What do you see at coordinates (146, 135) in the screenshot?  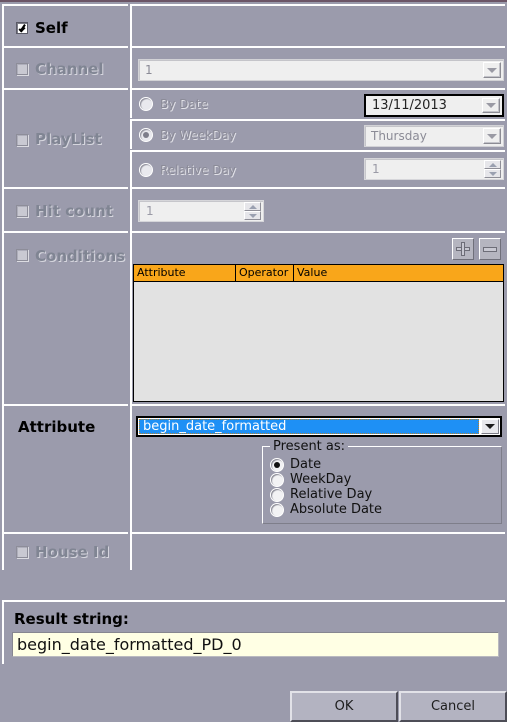 I see `playlist-byweekday-radio` at bounding box center [146, 135].